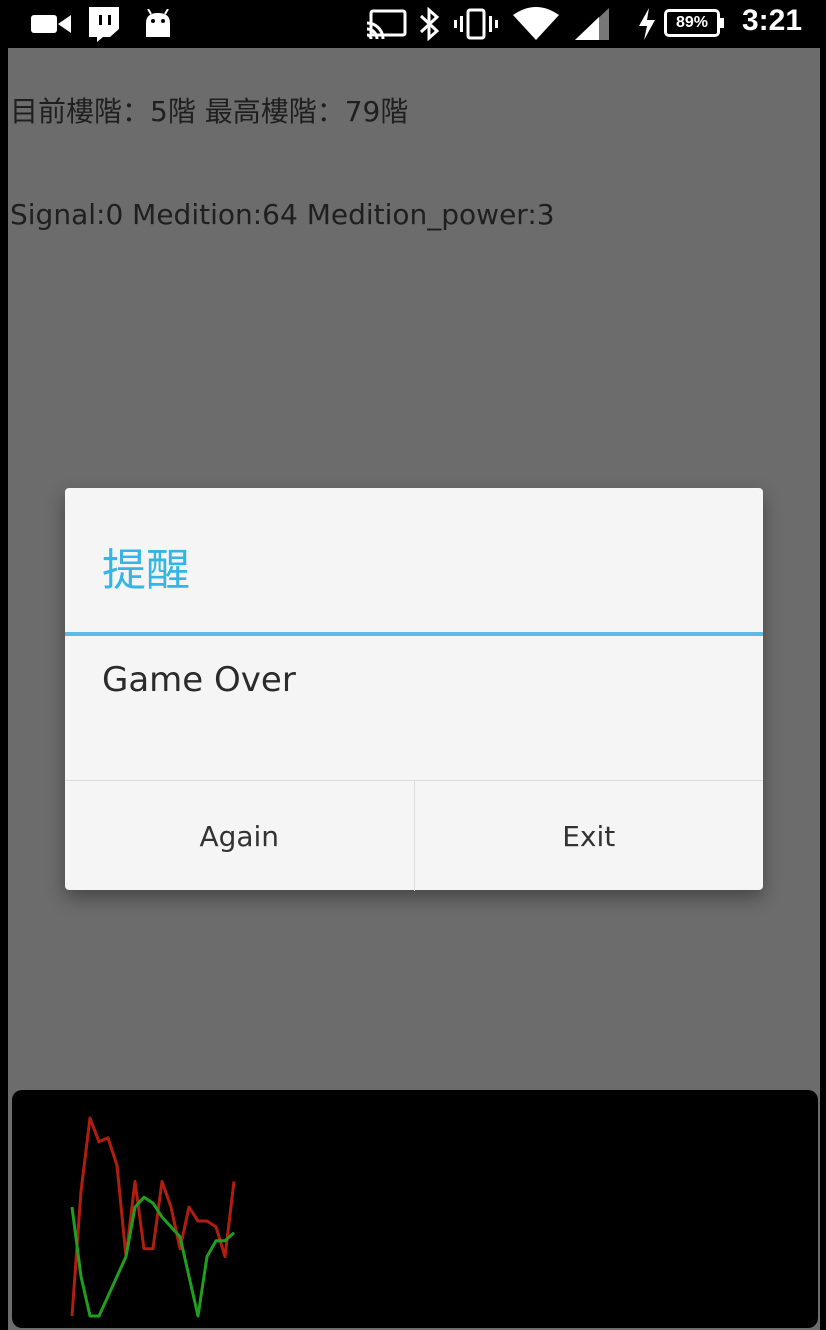 The width and height of the screenshot is (826, 1330). Describe the element at coordinates (282, 214) in the screenshot. I see `signal-info: Signal:0 Medition:64 Medition_power:3` at that location.